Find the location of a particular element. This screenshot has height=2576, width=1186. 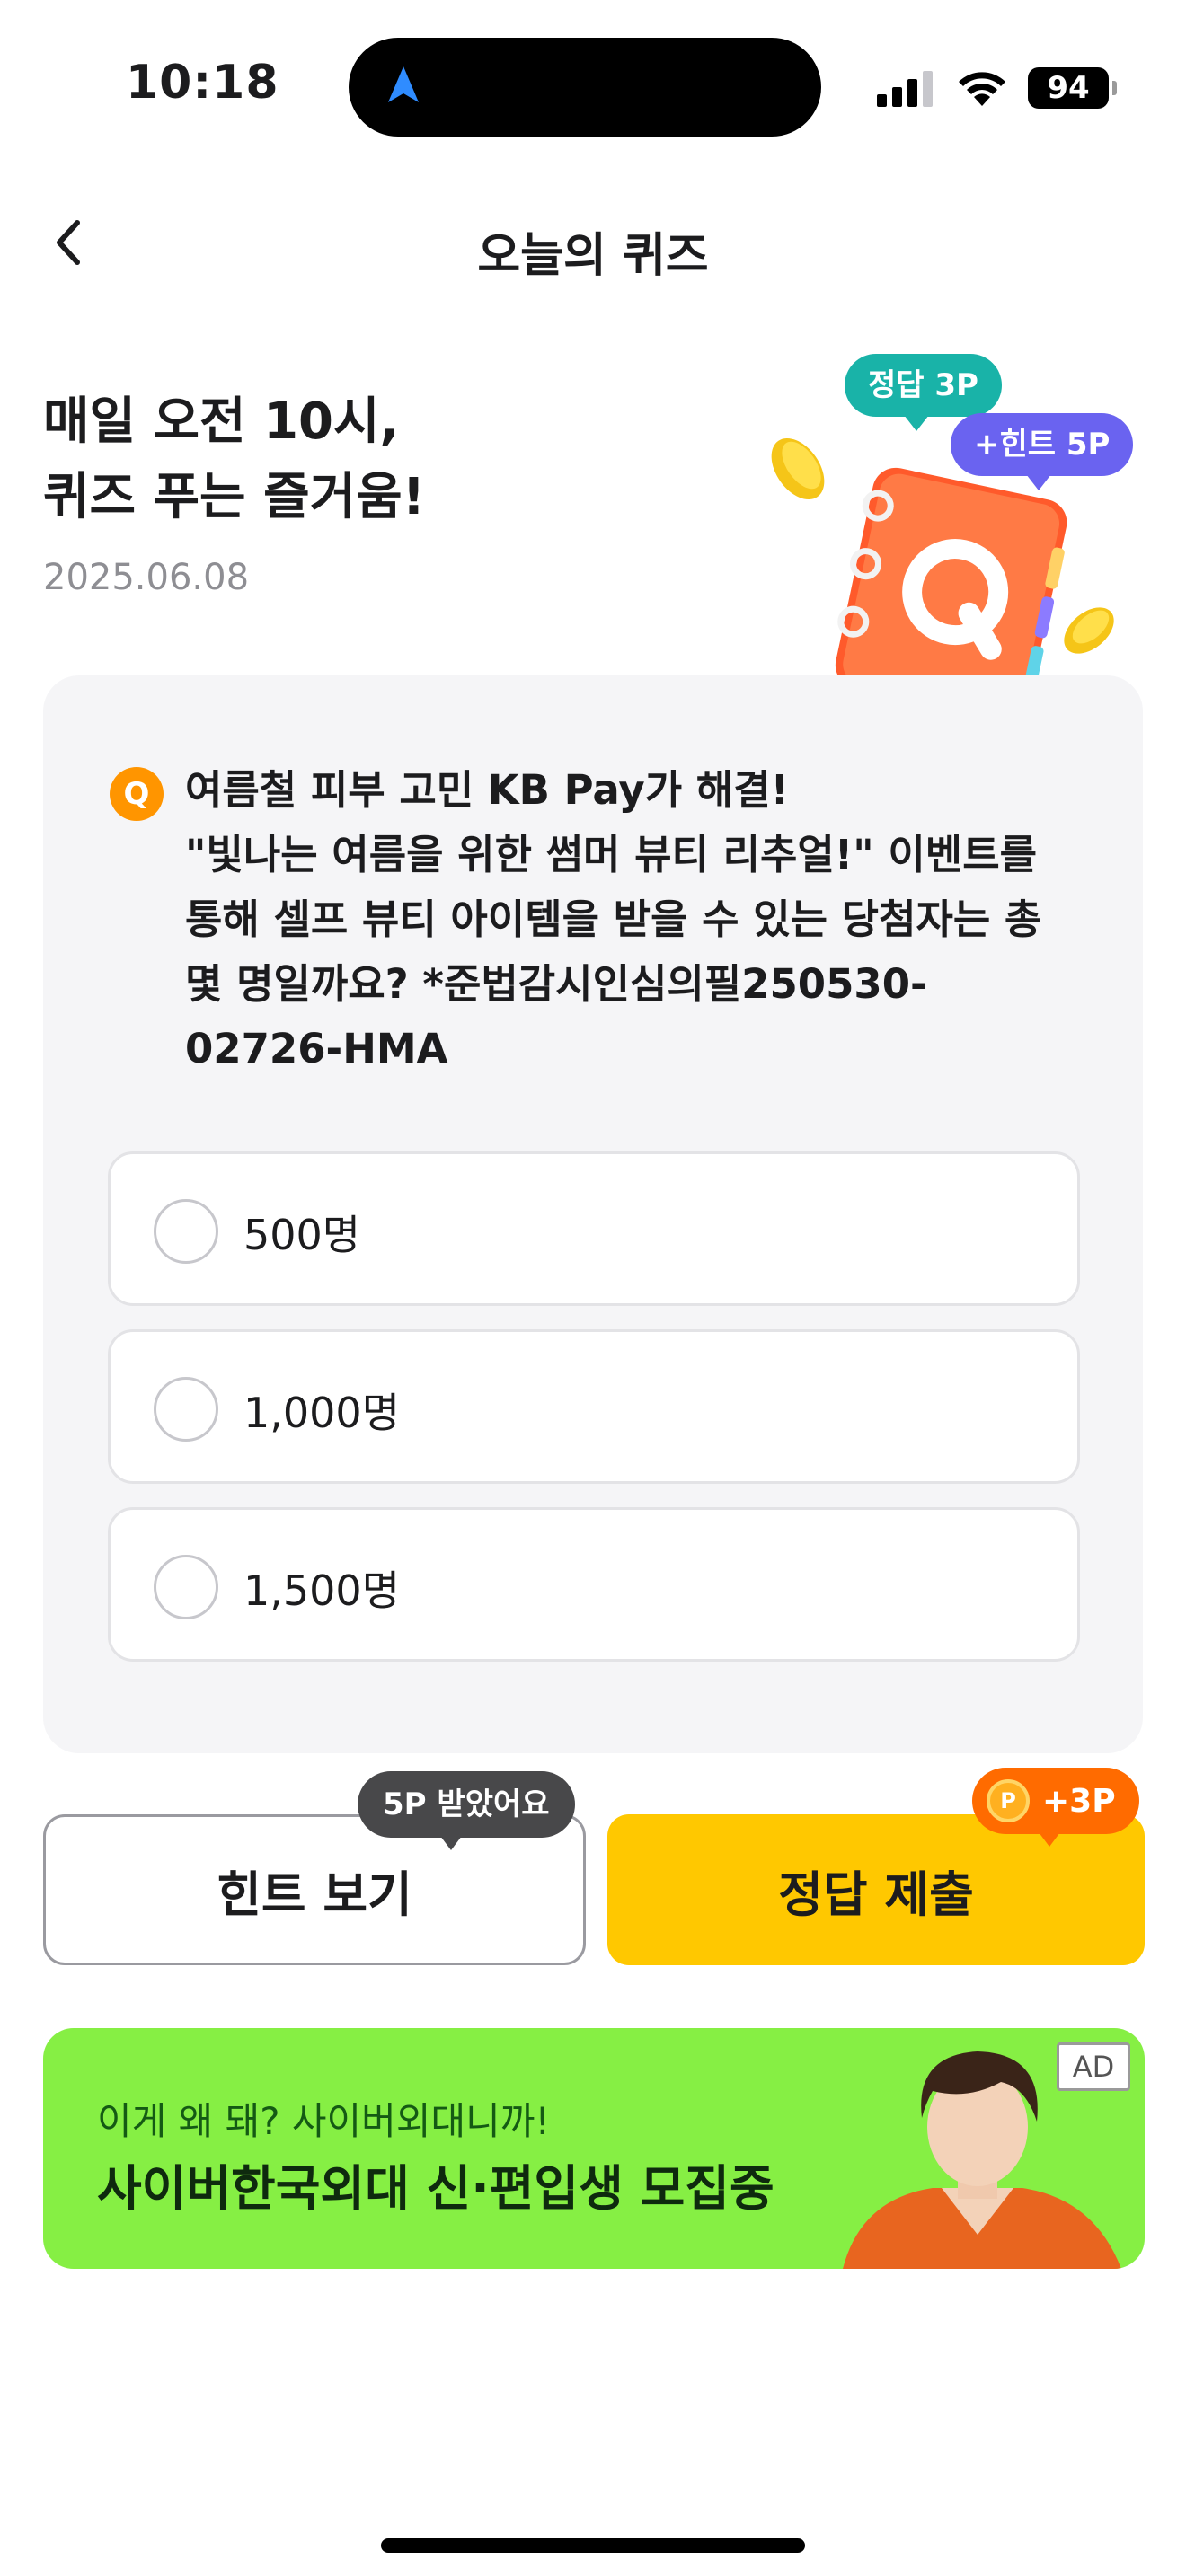

ad-subtitle: 이게 왜 돼? 사이버외대니까! is located at coordinates (324, 2121).